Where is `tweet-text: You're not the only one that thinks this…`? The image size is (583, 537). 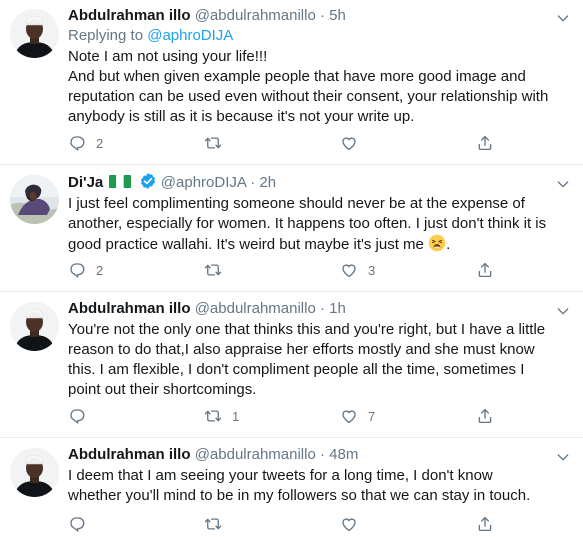 tweet-text: You're not the only one that thinks this… is located at coordinates (307, 359).